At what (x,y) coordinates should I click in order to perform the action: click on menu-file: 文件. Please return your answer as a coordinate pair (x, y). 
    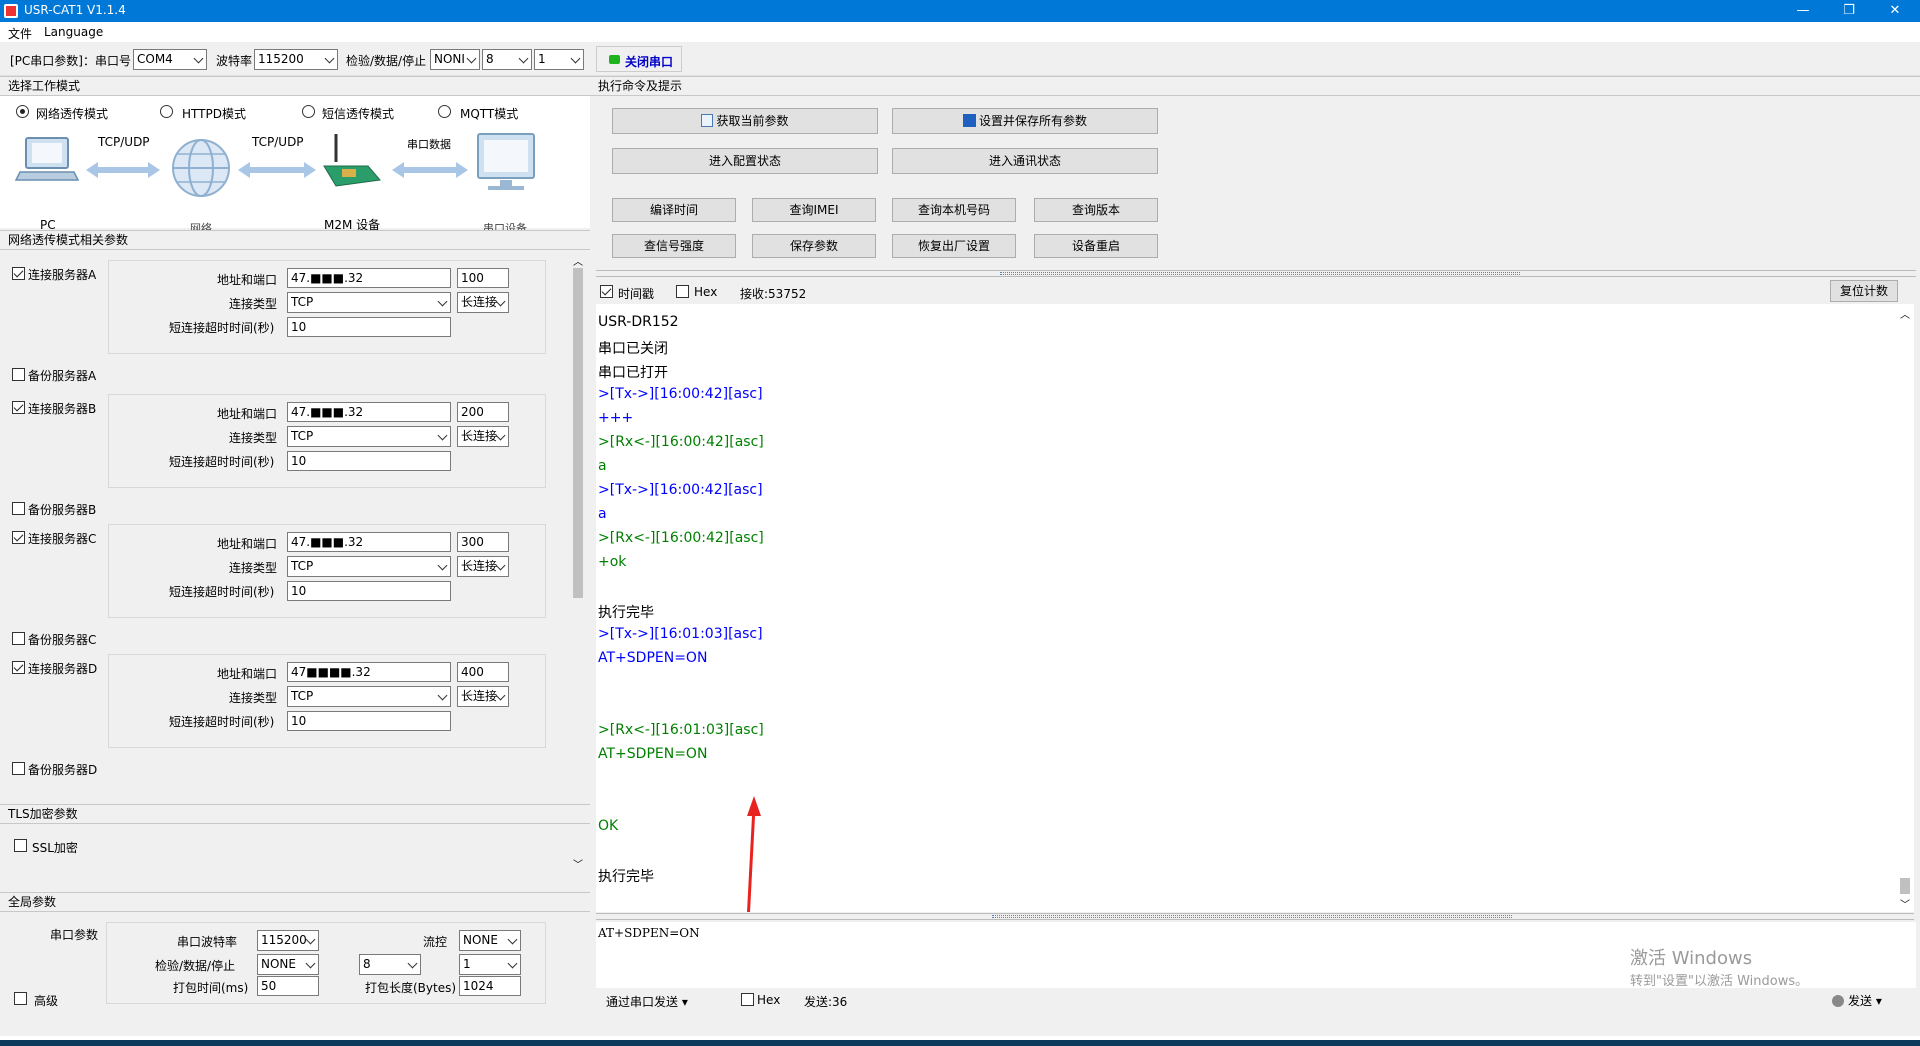
    Looking at the image, I should click on (20, 33).